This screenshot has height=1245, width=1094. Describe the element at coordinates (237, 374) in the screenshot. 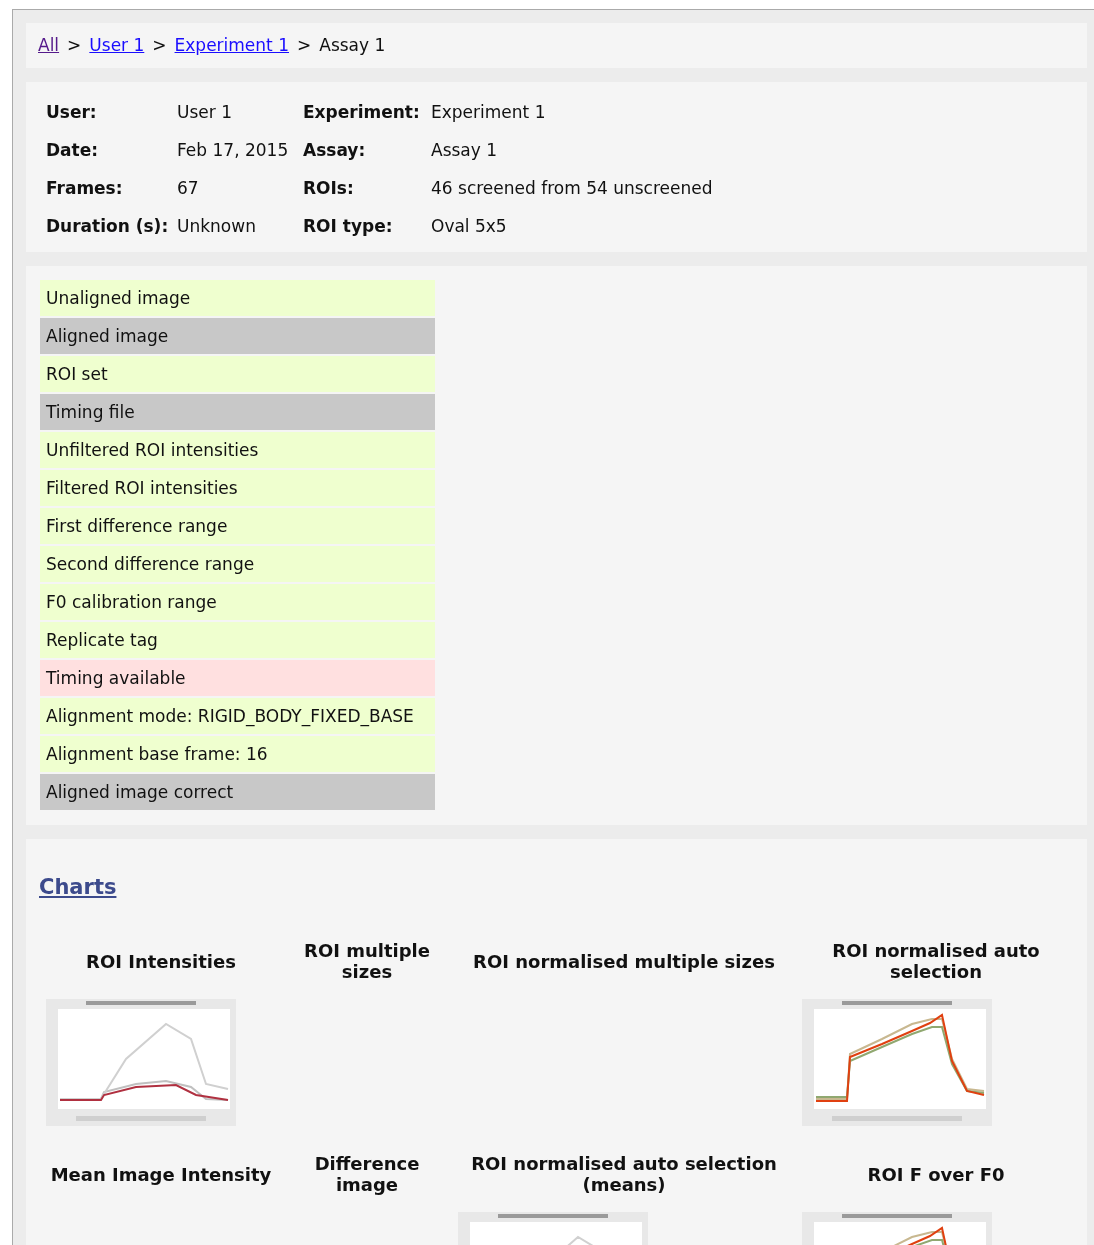

I see `status-row: ROI set` at that location.